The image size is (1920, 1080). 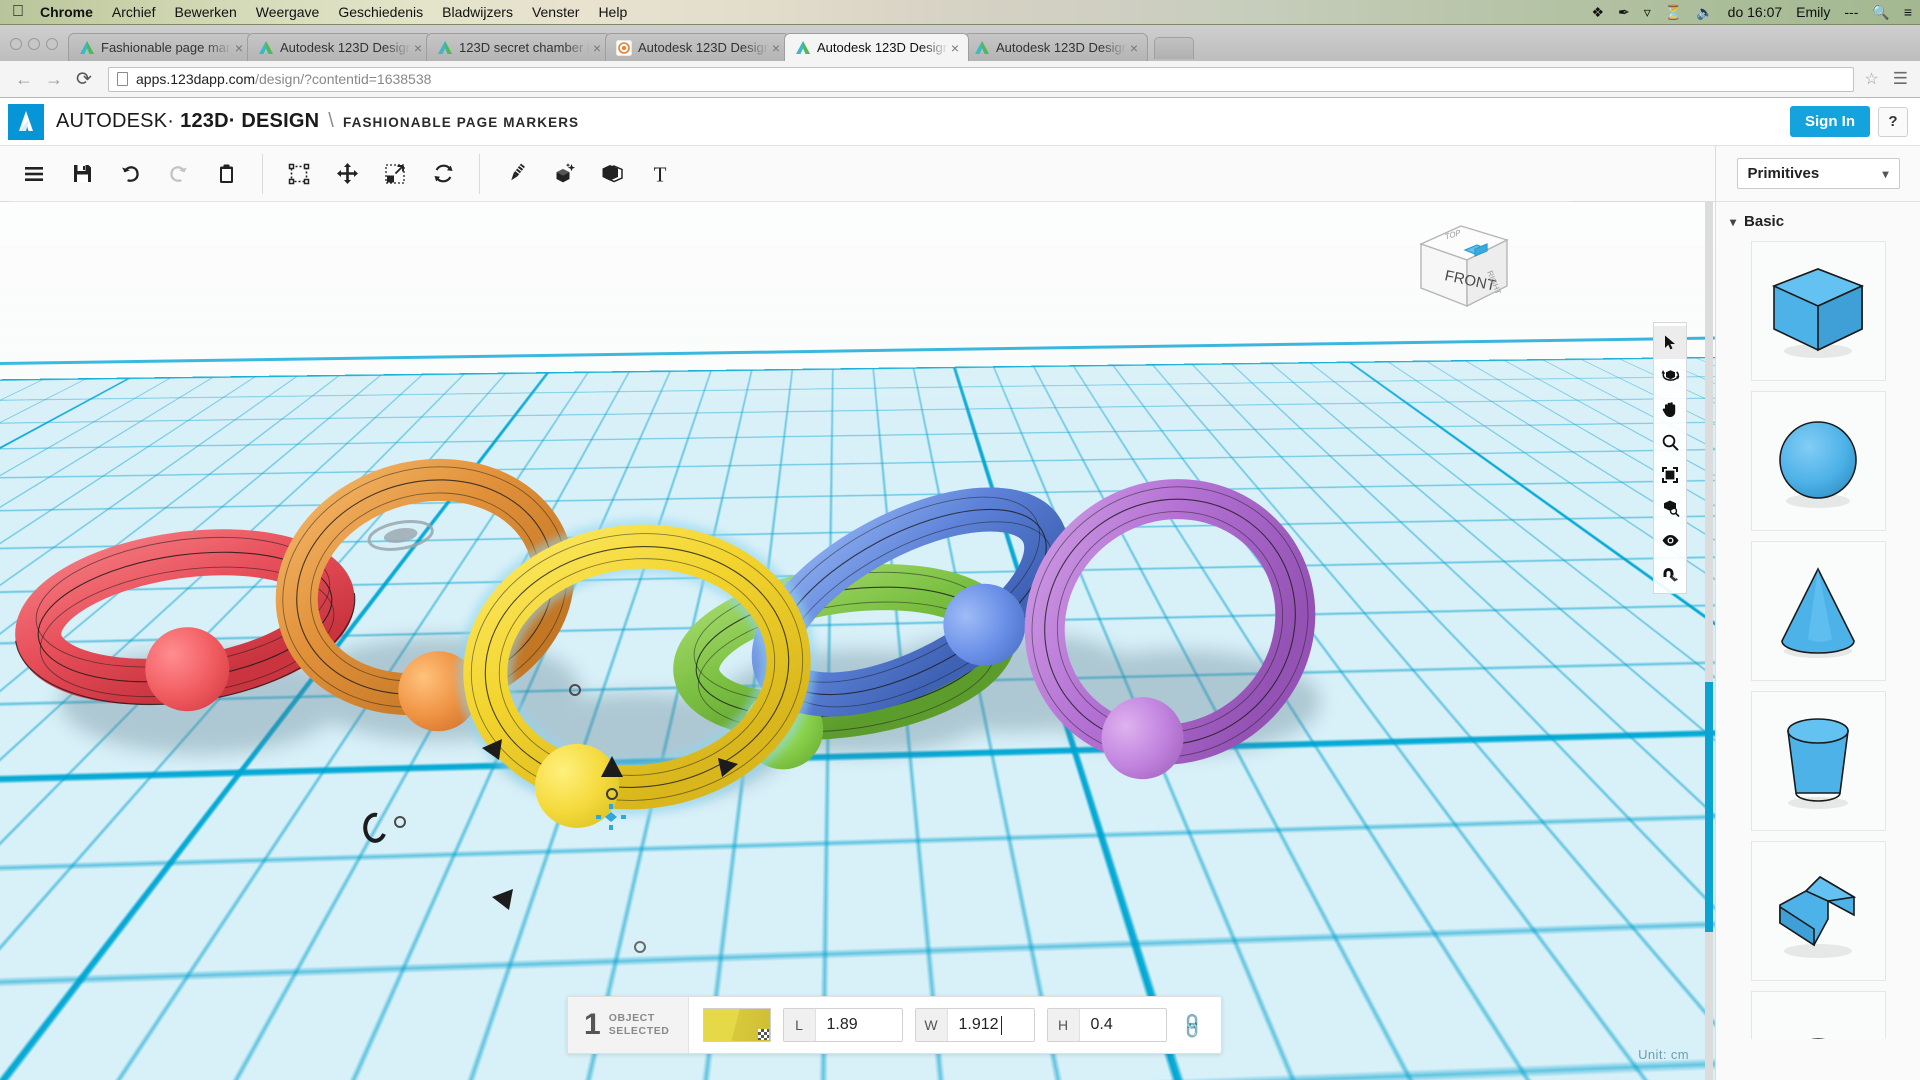 I want to click on gizmo-arrow-down, so click(x=502, y=899).